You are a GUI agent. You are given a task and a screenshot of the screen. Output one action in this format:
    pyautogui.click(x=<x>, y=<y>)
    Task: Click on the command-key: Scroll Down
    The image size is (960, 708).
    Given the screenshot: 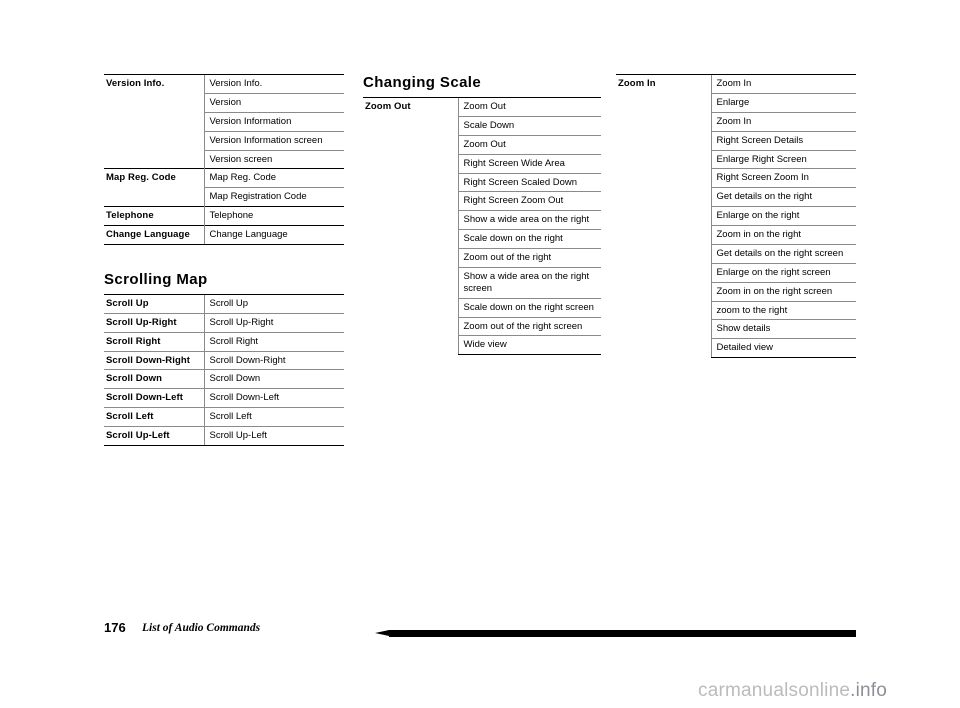 What is the action you would take?
    pyautogui.click(x=154, y=379)
    